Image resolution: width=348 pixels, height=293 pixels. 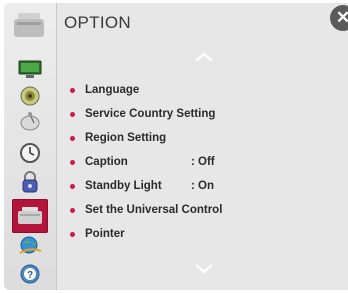 I want to click on support-icon: ?, so click(x=30, y=274).